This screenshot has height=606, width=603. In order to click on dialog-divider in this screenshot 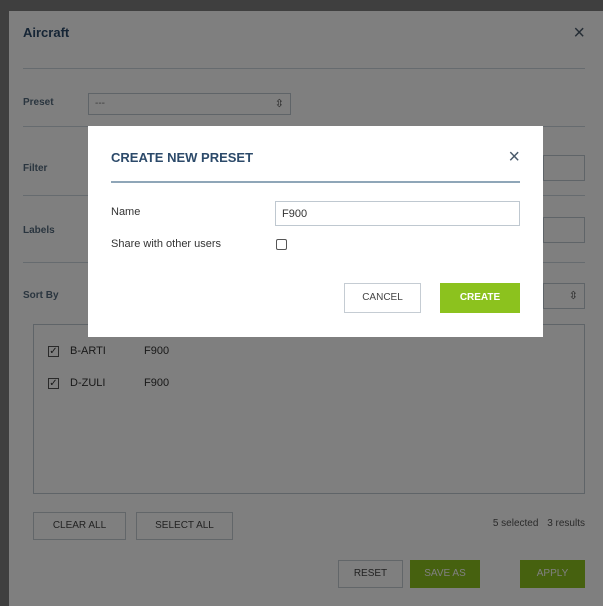, I will do `click(315, 182)`.